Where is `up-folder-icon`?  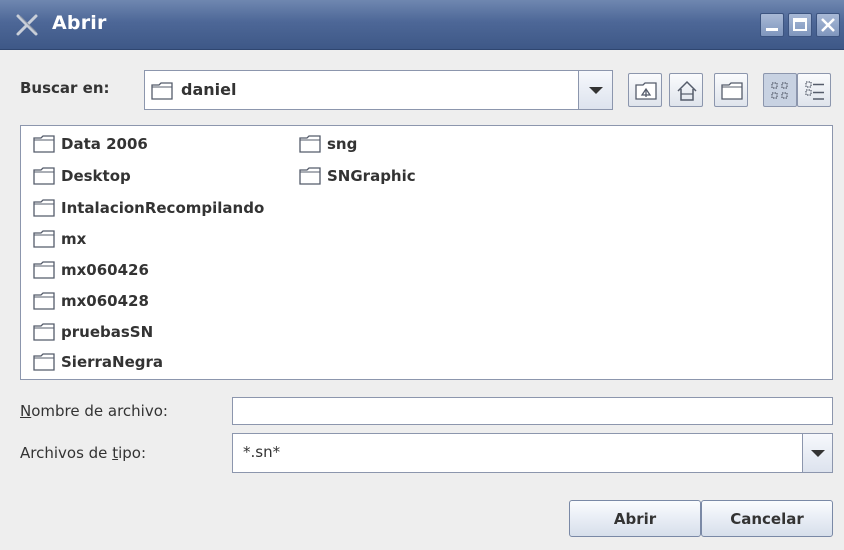
up-folder-icon is located at coordinates (646, 91).